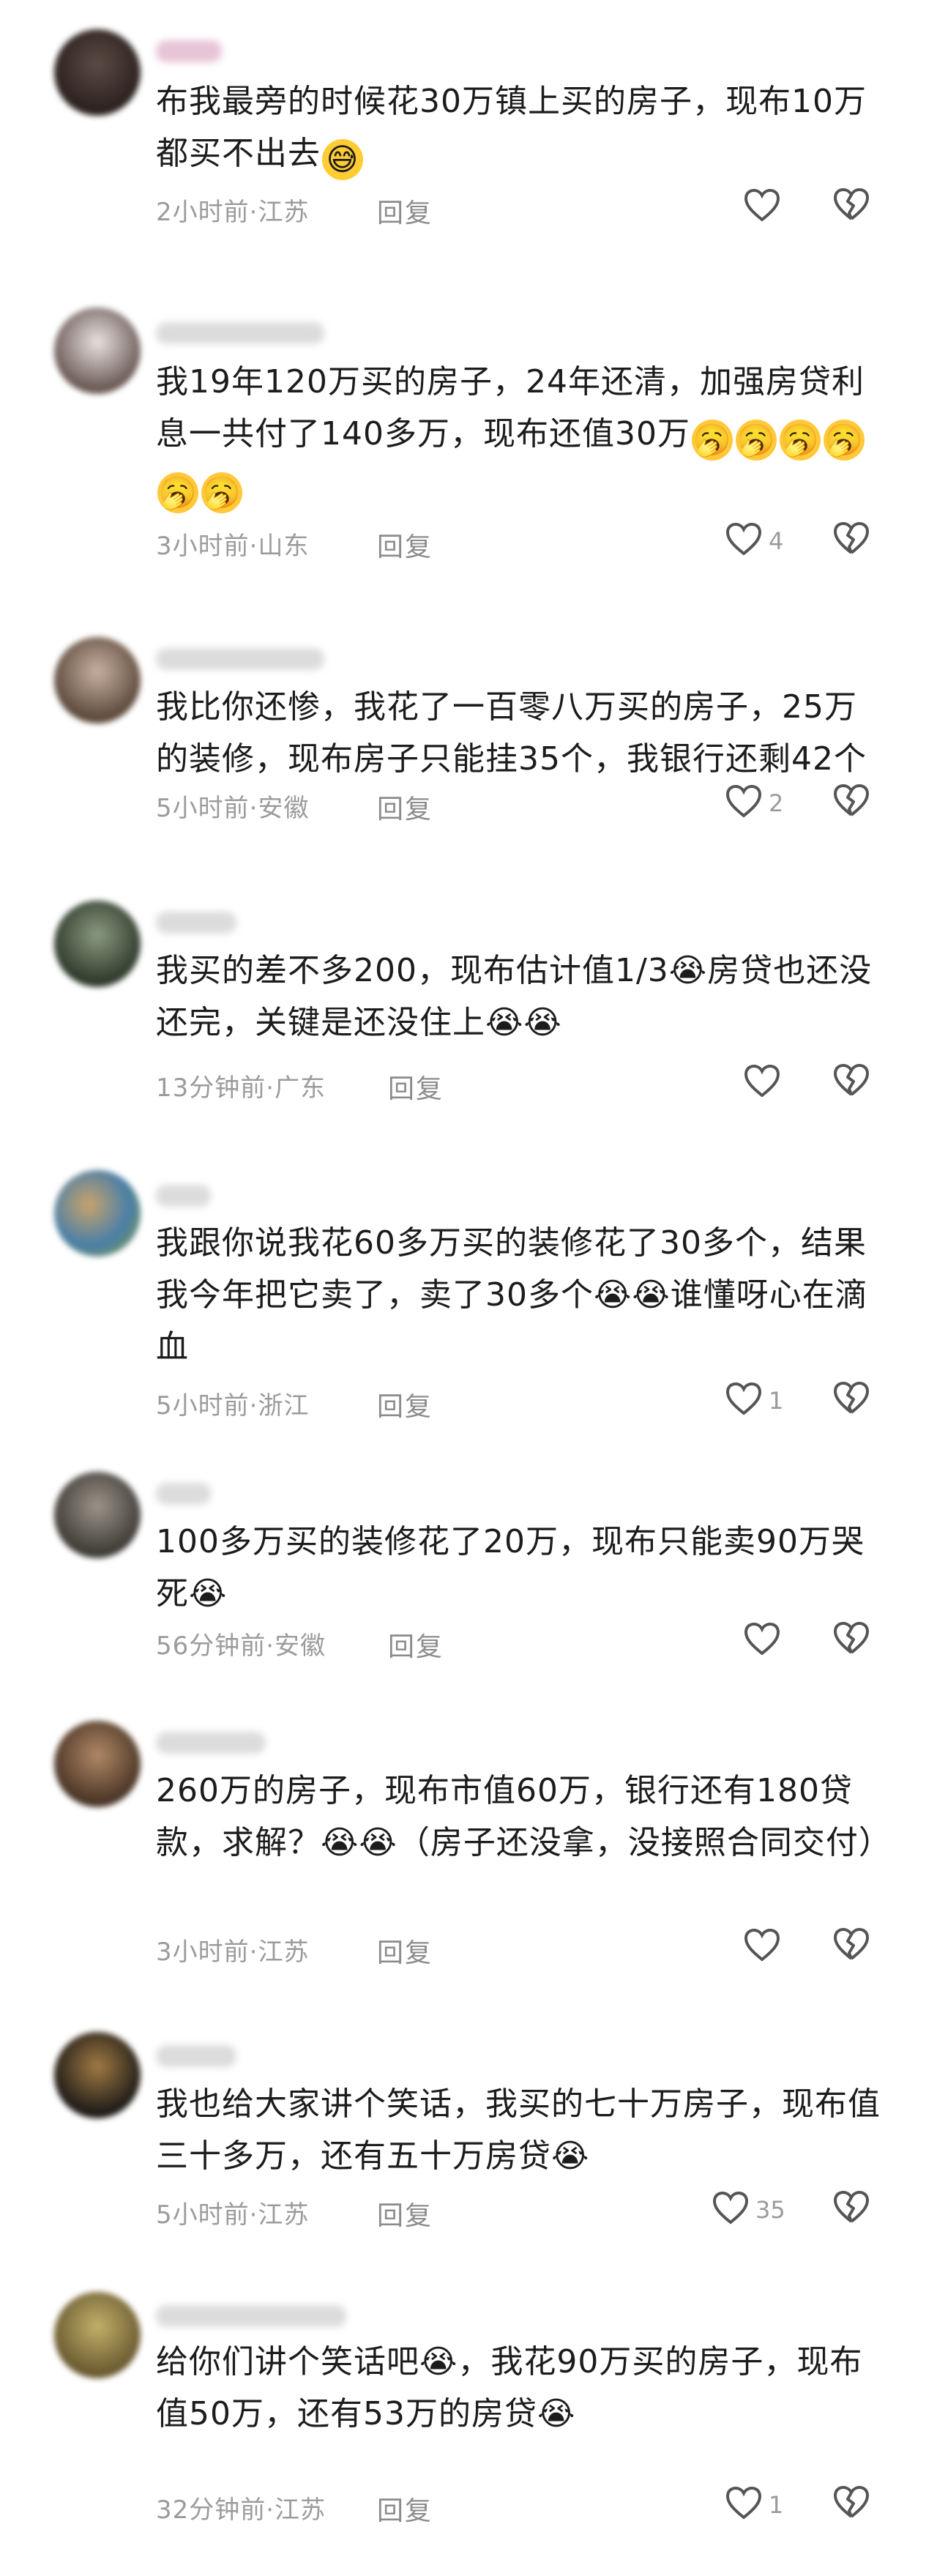  I want to click on like-count: 4, so click(777, 541).